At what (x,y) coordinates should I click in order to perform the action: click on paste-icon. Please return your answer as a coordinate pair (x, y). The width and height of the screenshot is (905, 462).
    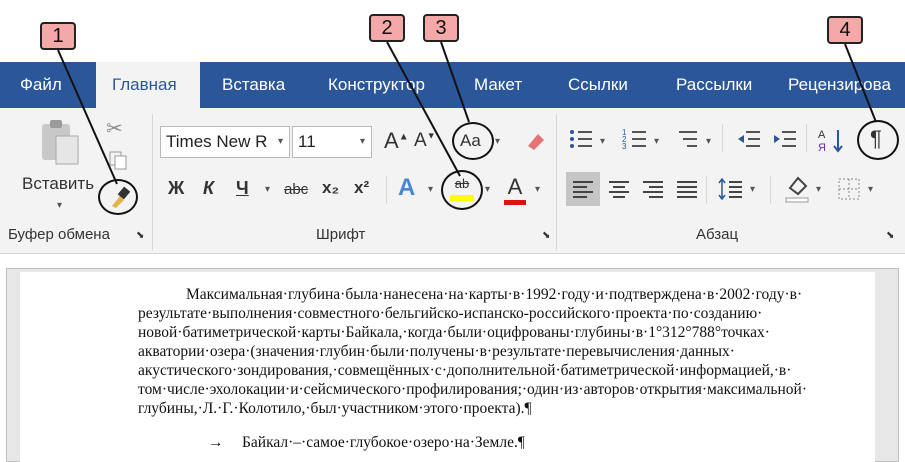
    Looking at the image, I should click on (60, 143).